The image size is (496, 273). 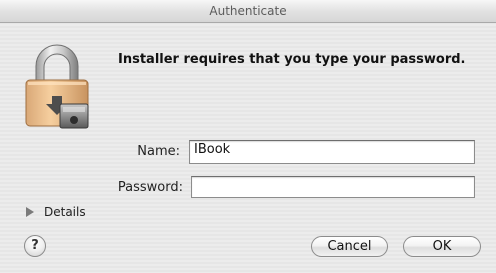 I want to click on password-label: Password:, so click(x=150, y=187).